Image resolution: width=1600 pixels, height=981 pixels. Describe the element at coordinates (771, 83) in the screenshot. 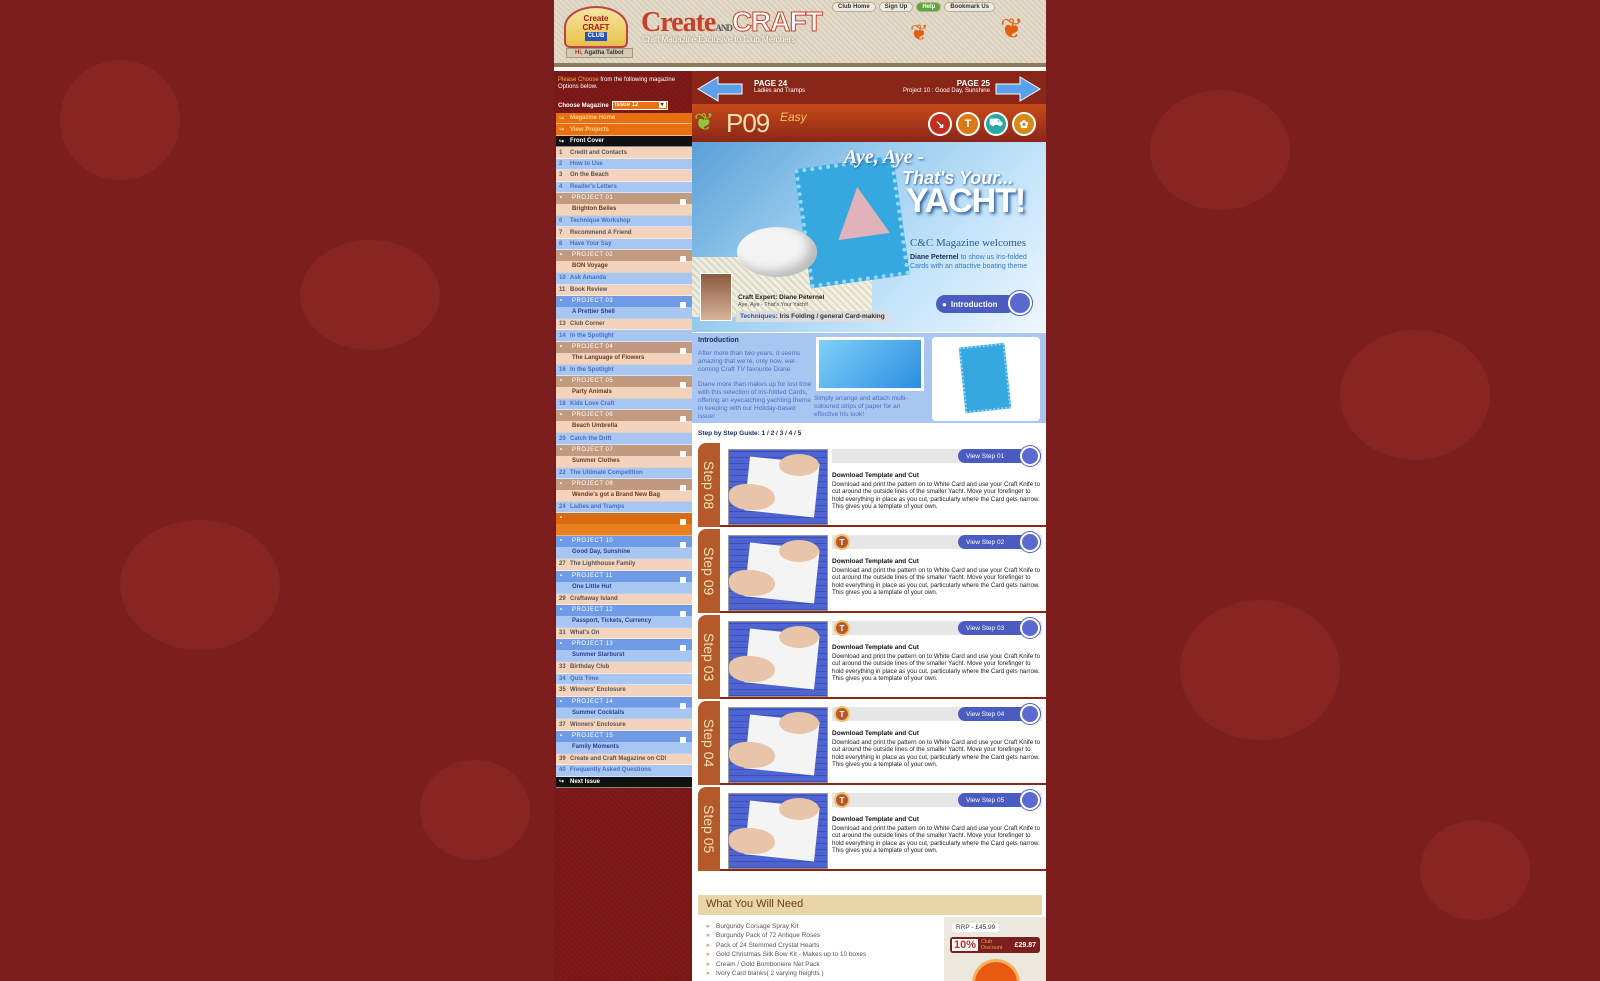

I see `prev-page-number: PAGE 24` at that location.